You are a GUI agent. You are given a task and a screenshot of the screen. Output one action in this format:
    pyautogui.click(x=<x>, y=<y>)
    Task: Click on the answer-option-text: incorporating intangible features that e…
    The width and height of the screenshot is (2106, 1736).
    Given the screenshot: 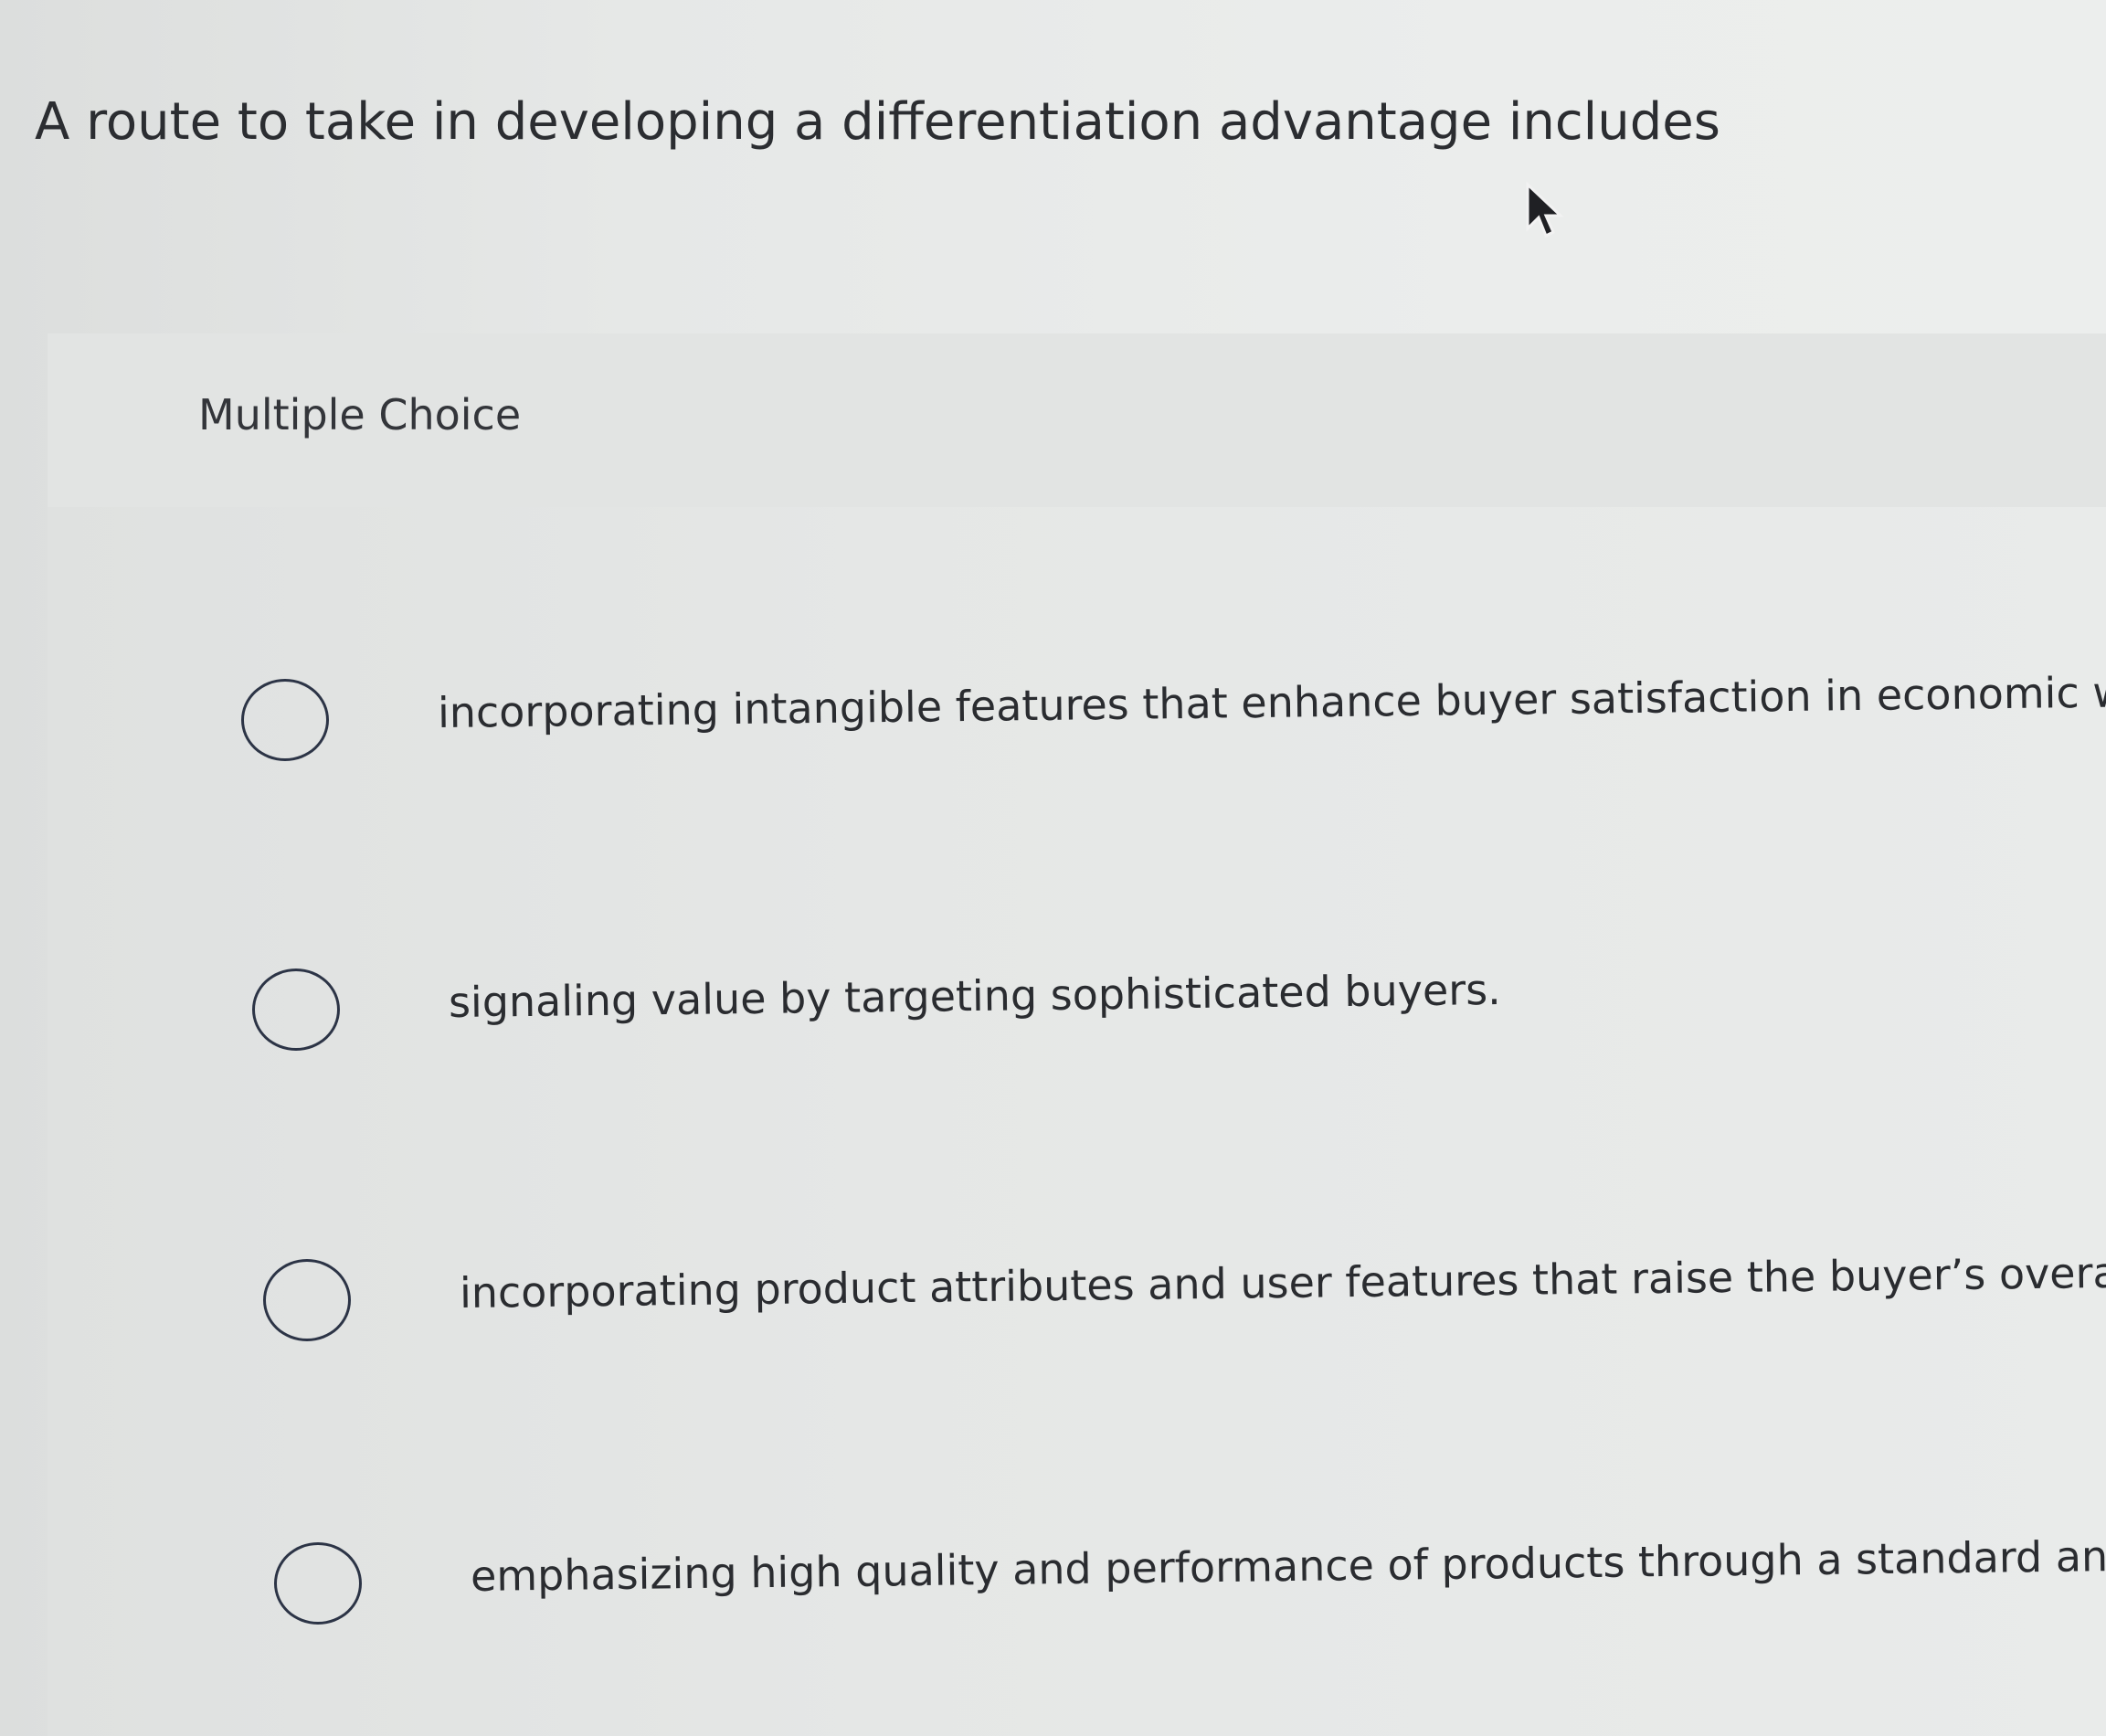 What is the action you would take?
    pyautogui.click(x=1272, y=701)
    